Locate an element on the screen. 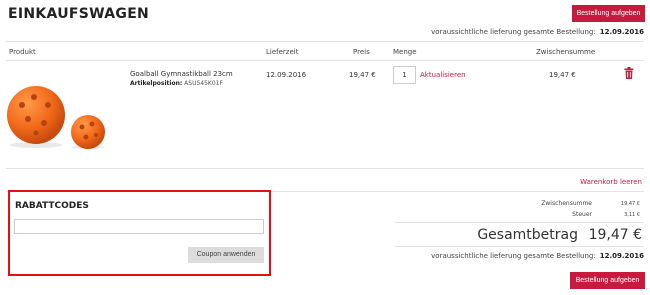  row-delivery: 12.09.2016 is located at coordinates (286, 75).